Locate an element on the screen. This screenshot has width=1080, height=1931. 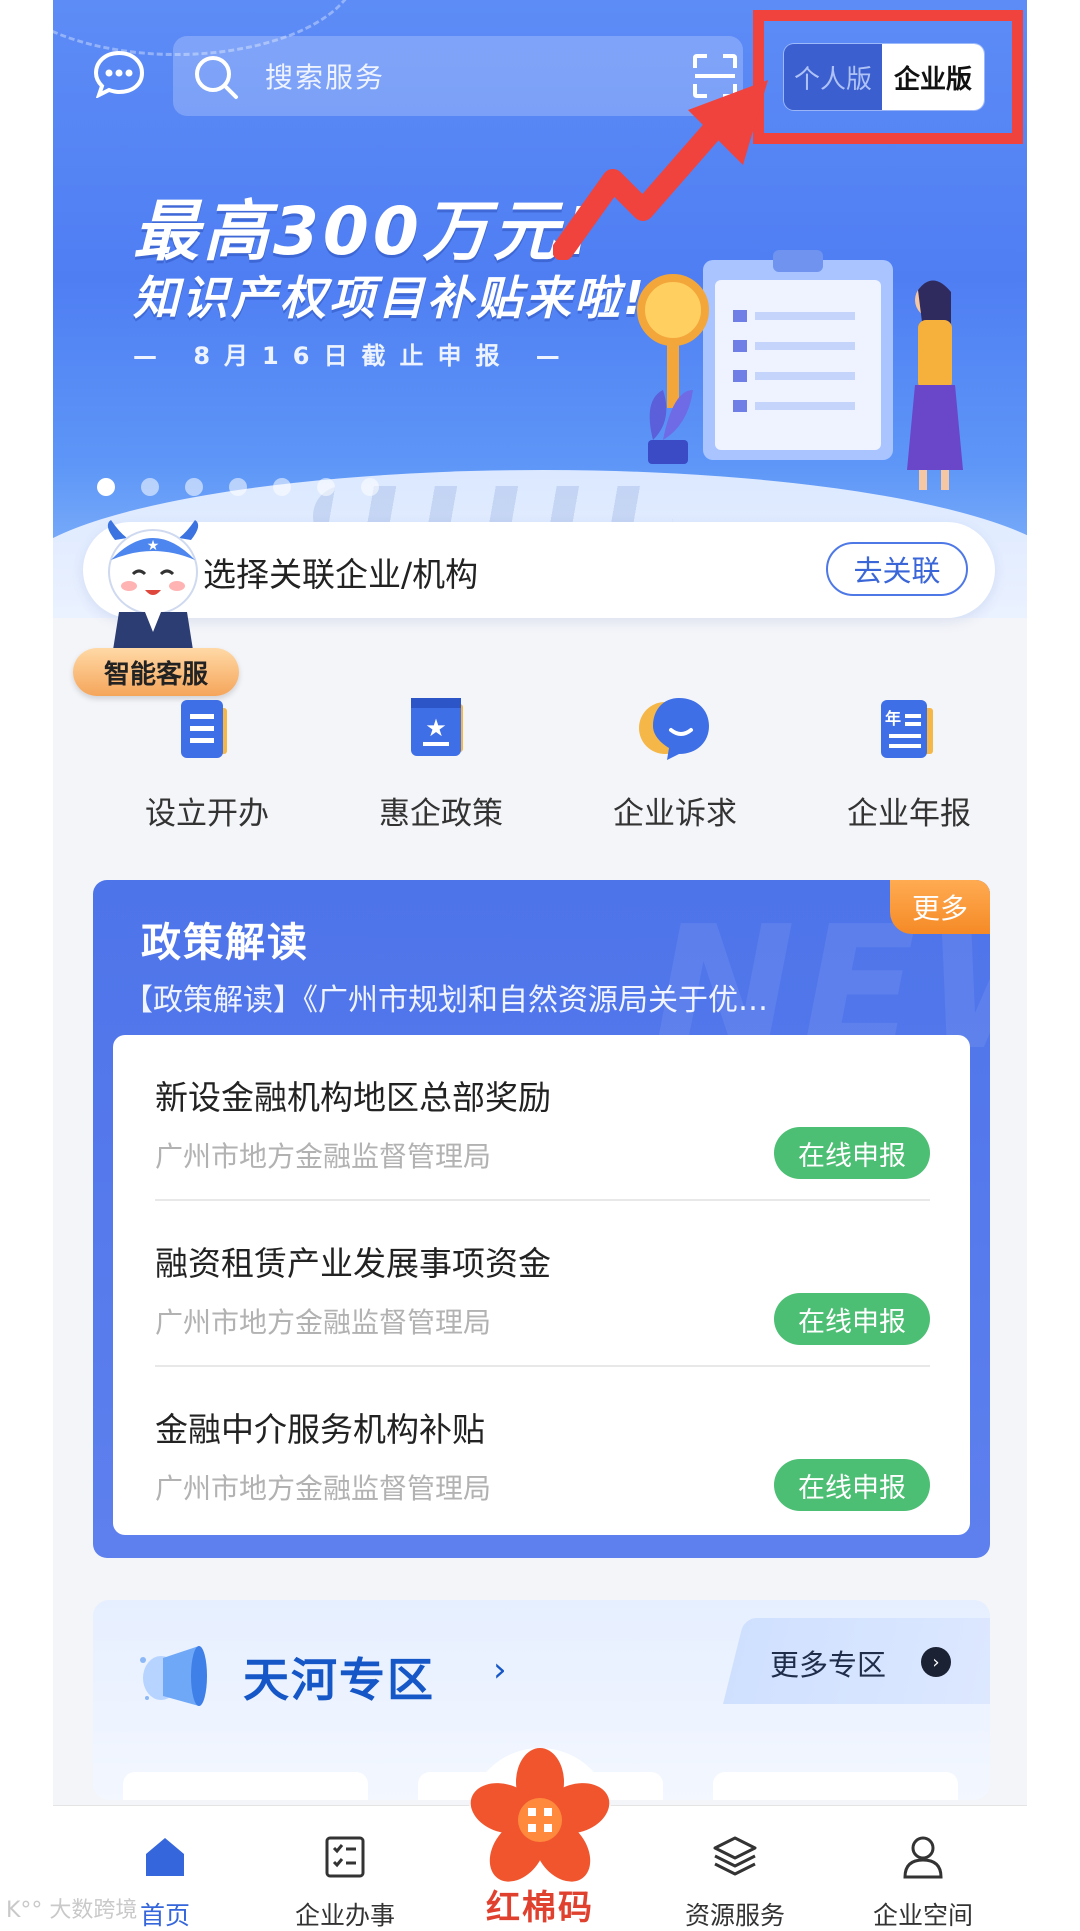
banner-headline: 最高300万元! is located at coordinates (365, 231).